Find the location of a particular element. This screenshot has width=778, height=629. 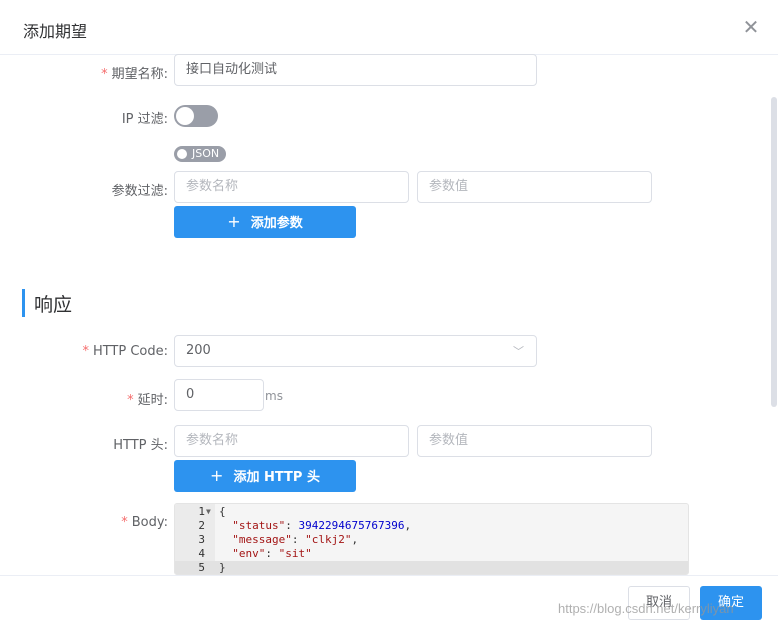

fold-arrow-icon: ▼ is located at coordinates (208, 512).